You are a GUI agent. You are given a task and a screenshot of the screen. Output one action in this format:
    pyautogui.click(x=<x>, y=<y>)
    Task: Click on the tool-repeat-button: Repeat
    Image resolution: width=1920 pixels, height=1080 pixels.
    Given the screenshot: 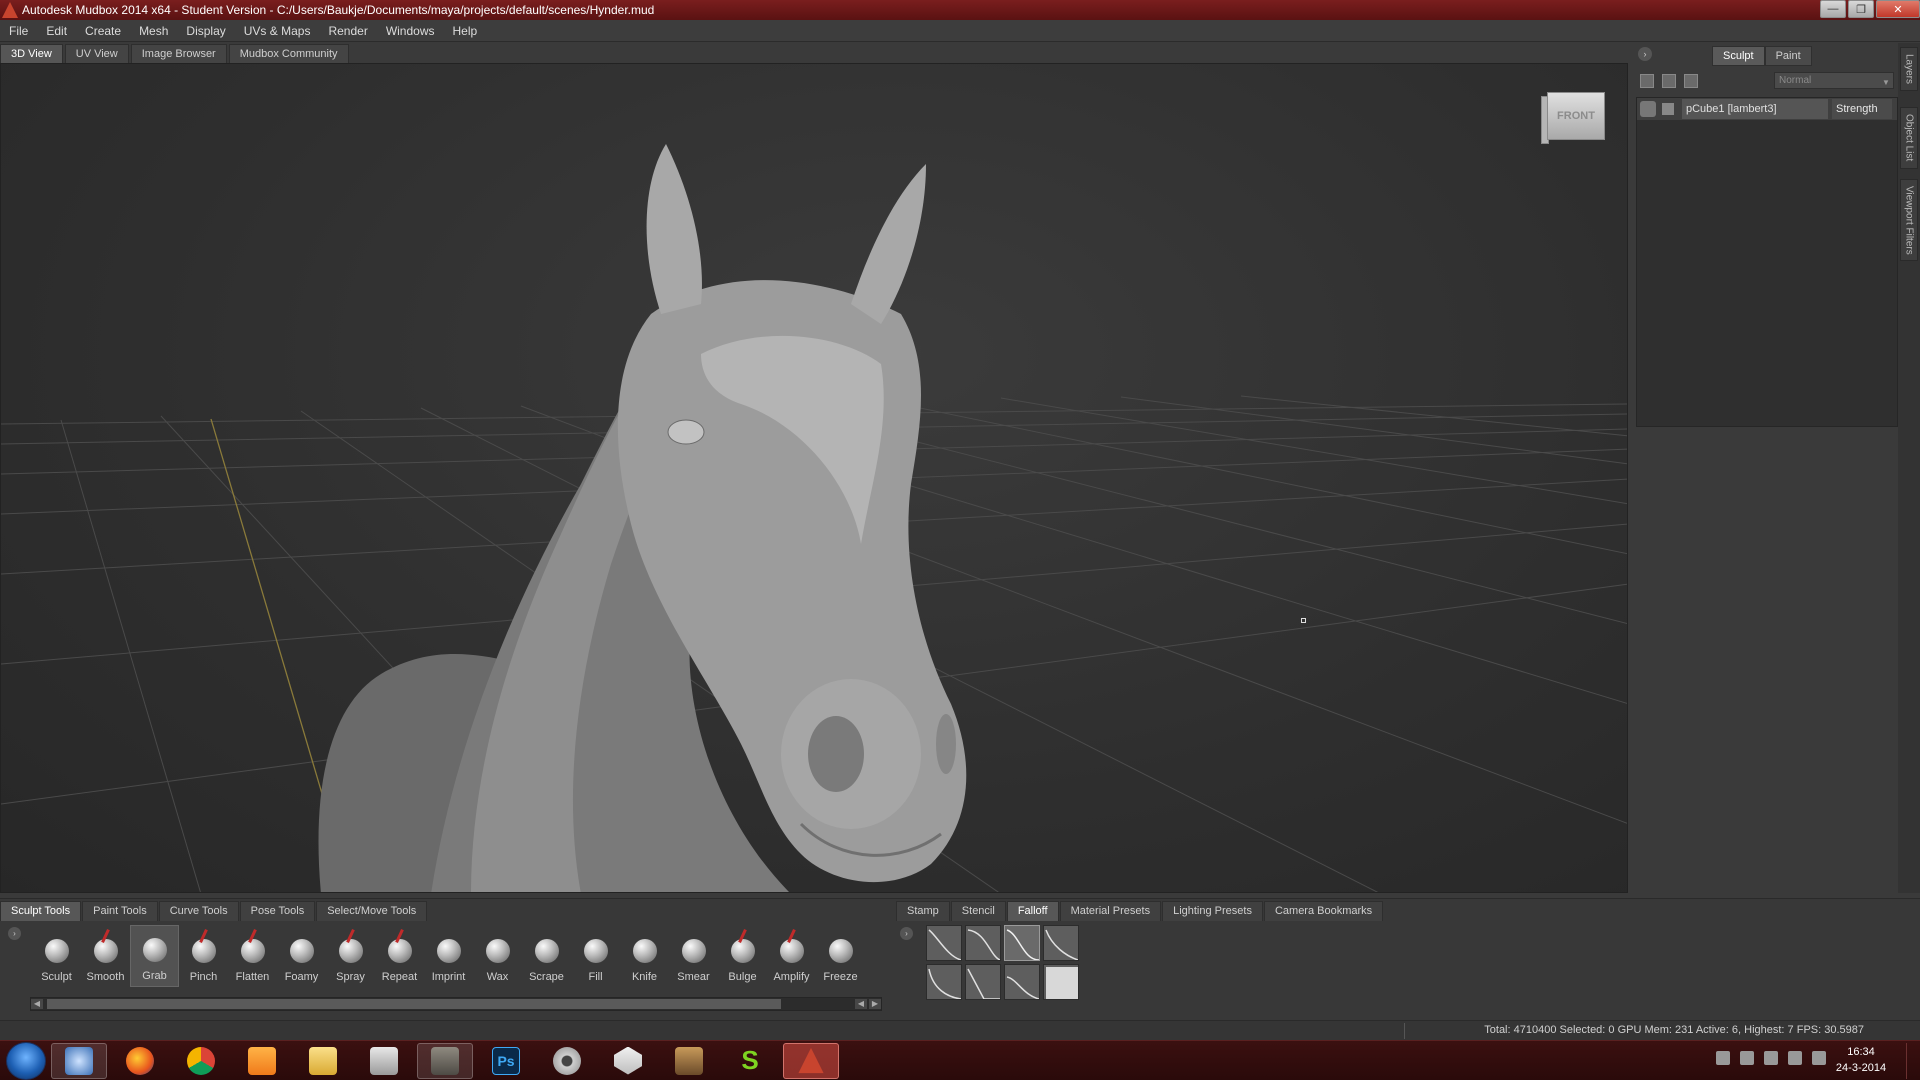 What is the action you would take?
    pyautogui.click(x=399, y=956)
    